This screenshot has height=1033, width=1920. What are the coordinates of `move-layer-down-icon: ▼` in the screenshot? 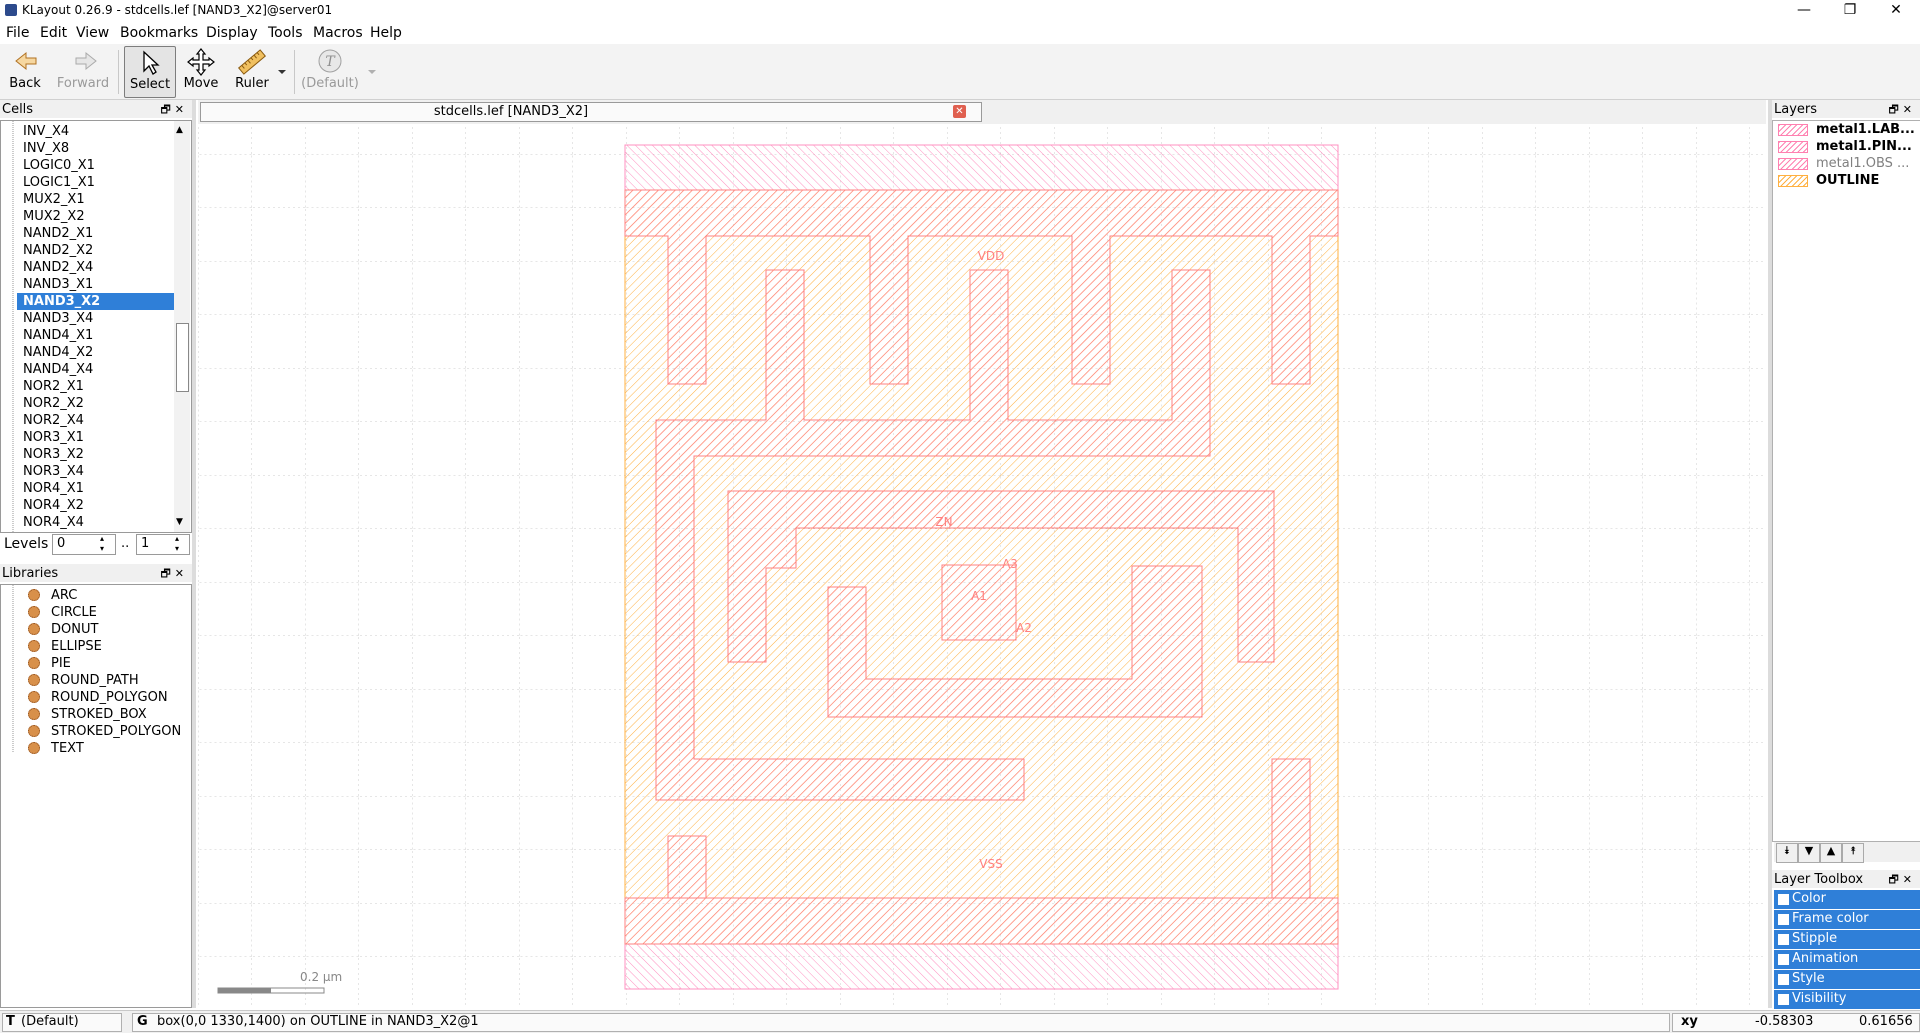 It's located at (1809, 853).